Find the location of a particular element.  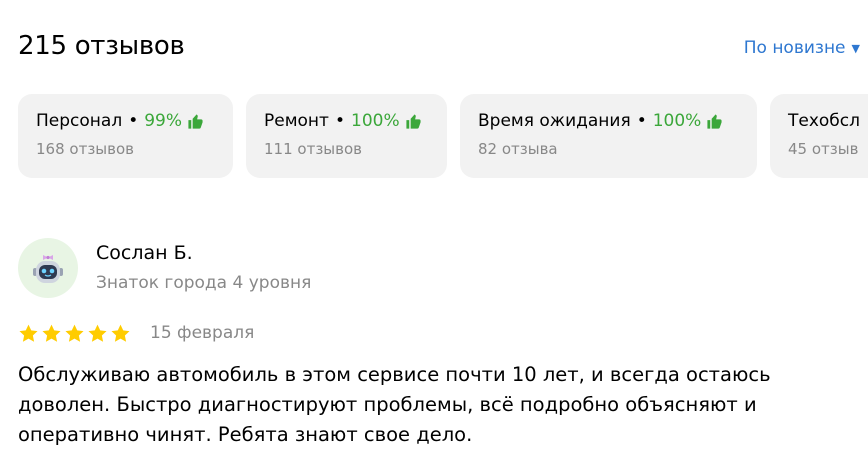

aspect-chip-title: Ремонт • 100% is located at coordinates (346, 121).